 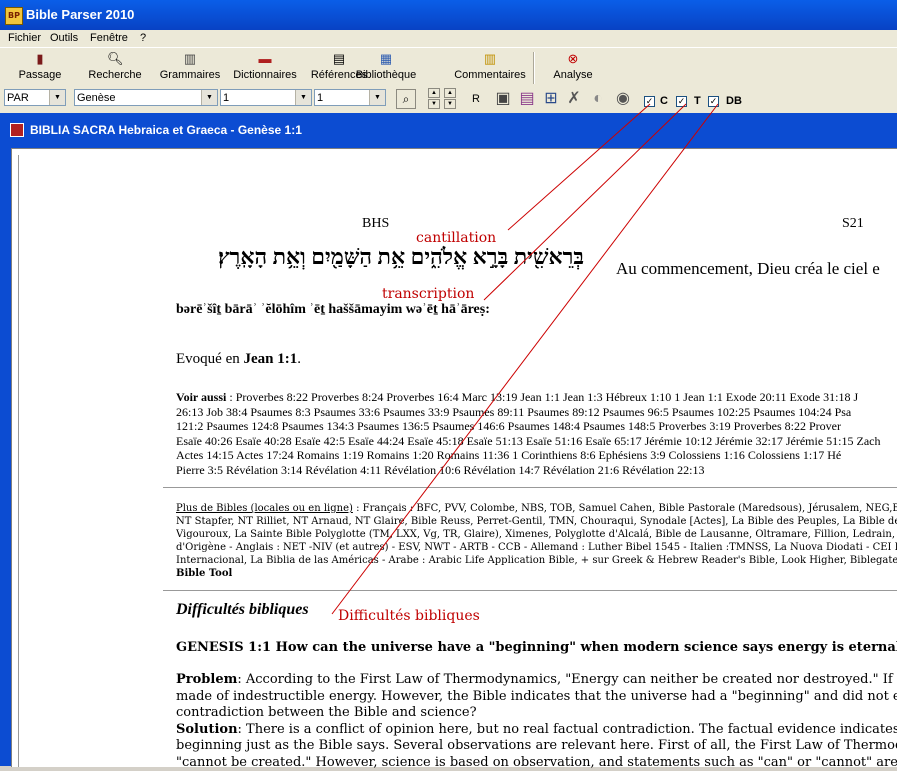 I want to click on document-window-icon, so click(x=17, y=130).